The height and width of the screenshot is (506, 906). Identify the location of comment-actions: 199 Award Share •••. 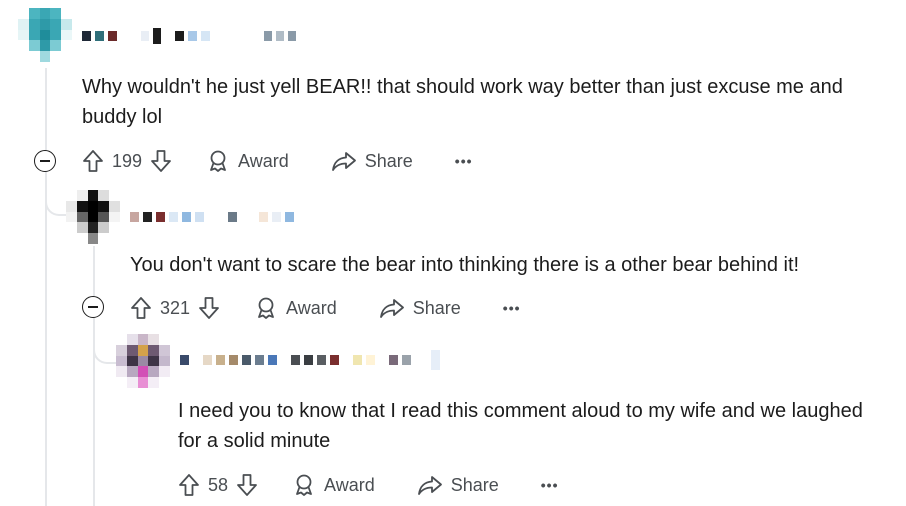
(277, 161).